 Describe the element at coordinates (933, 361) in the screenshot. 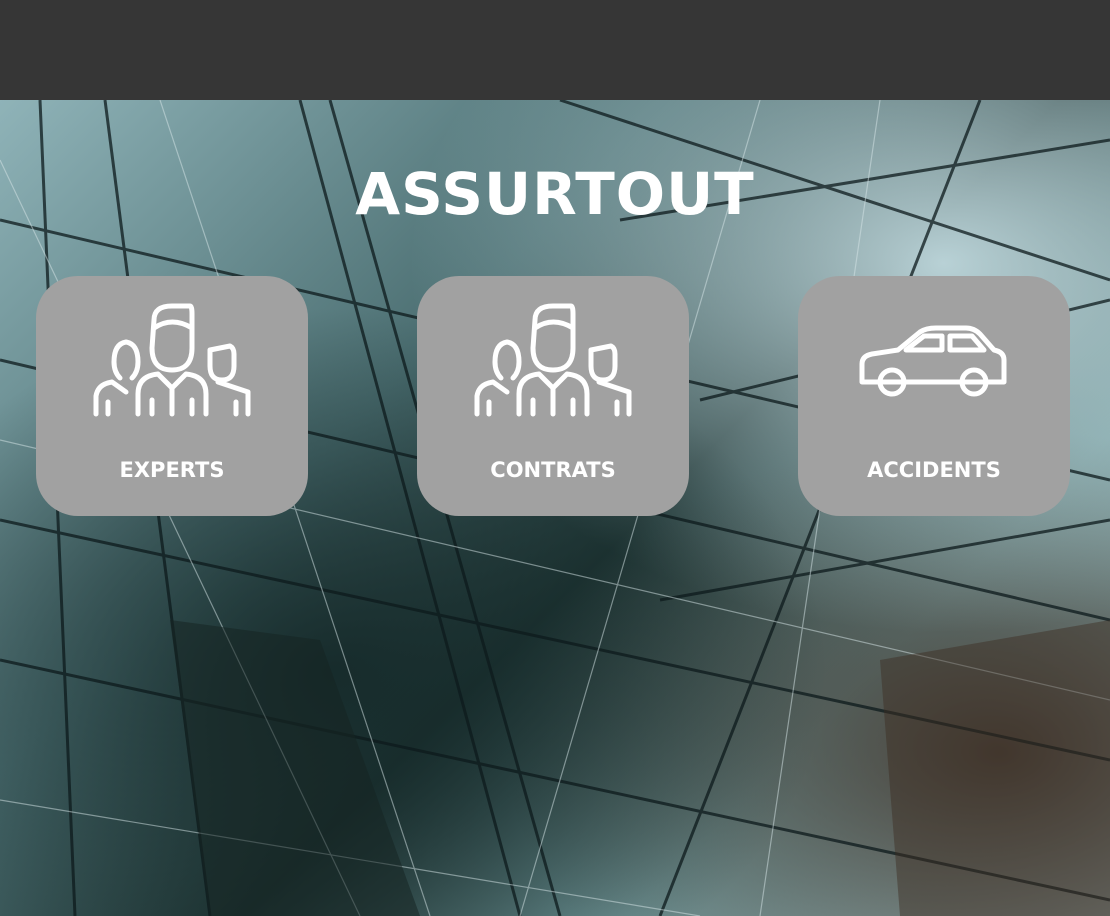

I see `car-icon` at that location.